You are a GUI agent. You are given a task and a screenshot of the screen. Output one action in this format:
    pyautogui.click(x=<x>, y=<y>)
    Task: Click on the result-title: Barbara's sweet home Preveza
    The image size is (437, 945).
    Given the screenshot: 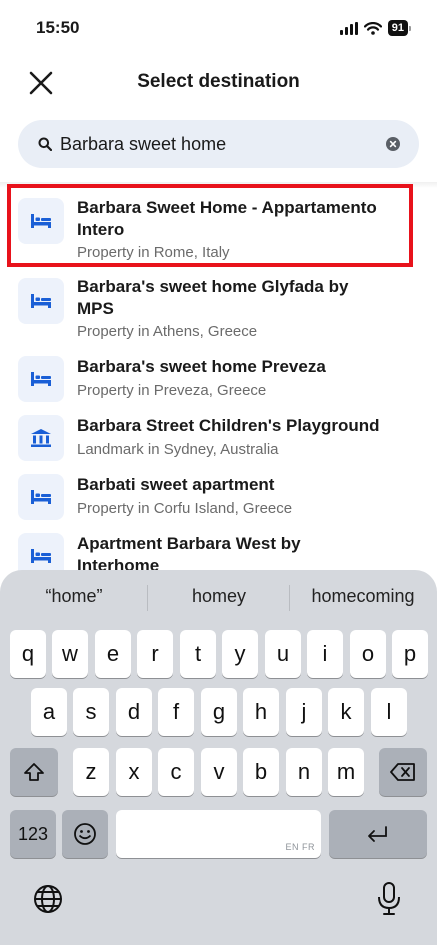 What is the action you would take?
    pyautogui.click(x=201, y=366)
    